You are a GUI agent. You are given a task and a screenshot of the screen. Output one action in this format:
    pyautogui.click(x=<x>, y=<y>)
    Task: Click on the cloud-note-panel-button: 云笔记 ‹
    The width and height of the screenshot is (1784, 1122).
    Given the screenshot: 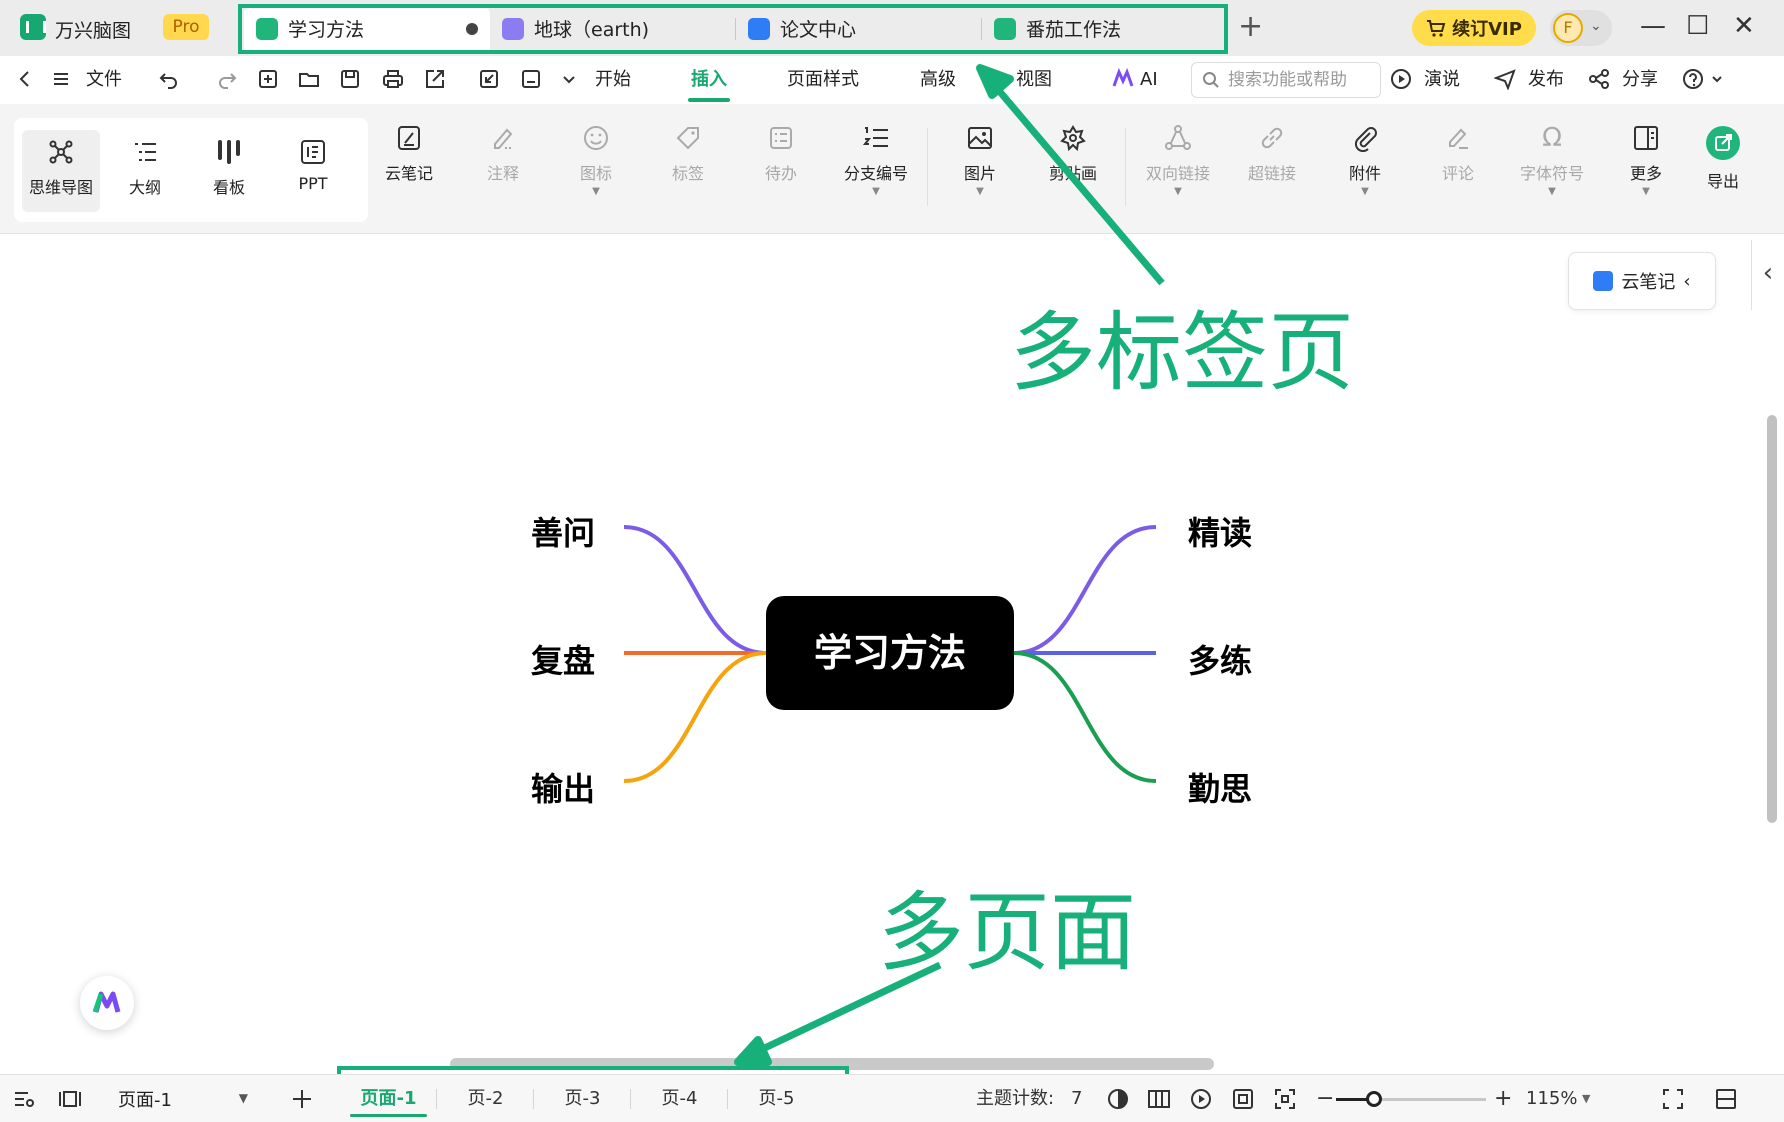 What is the action you would take?
    pyautogui.click(x=1642, y=281)
    